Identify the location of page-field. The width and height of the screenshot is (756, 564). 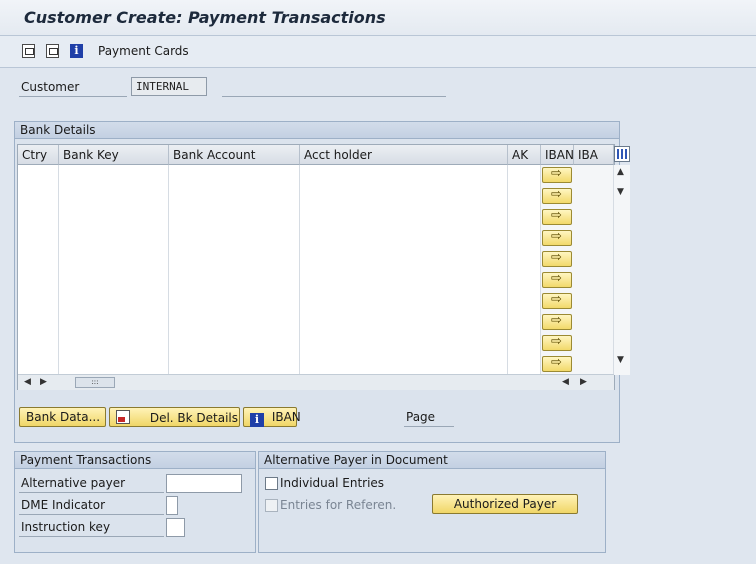
(429, 426).